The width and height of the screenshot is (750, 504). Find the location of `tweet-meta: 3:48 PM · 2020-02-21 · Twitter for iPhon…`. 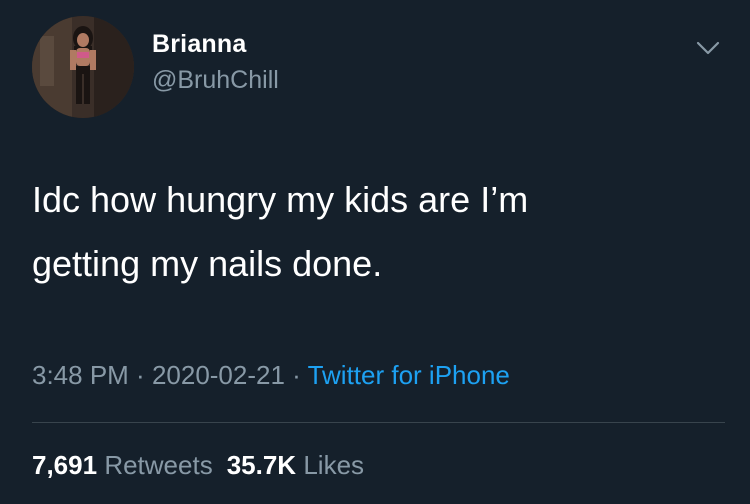

tweet-meta: 3:48 PM · 2020-02-21 · Twitter for iPhon… is located at coordinates (271, 375).